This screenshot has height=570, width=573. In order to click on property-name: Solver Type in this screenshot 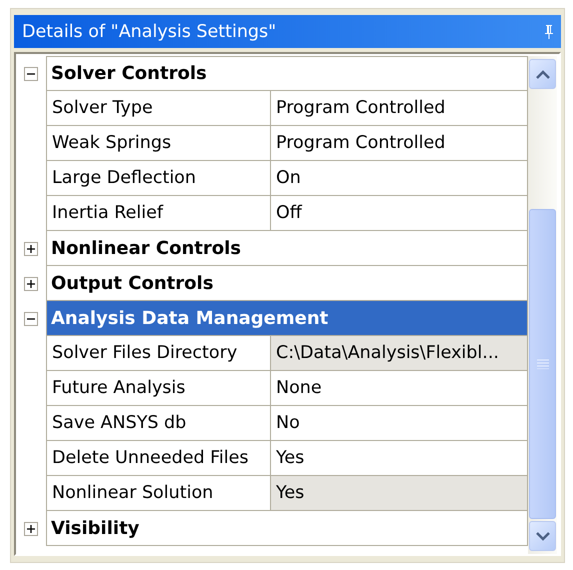, I will do `click(158, 108)`.